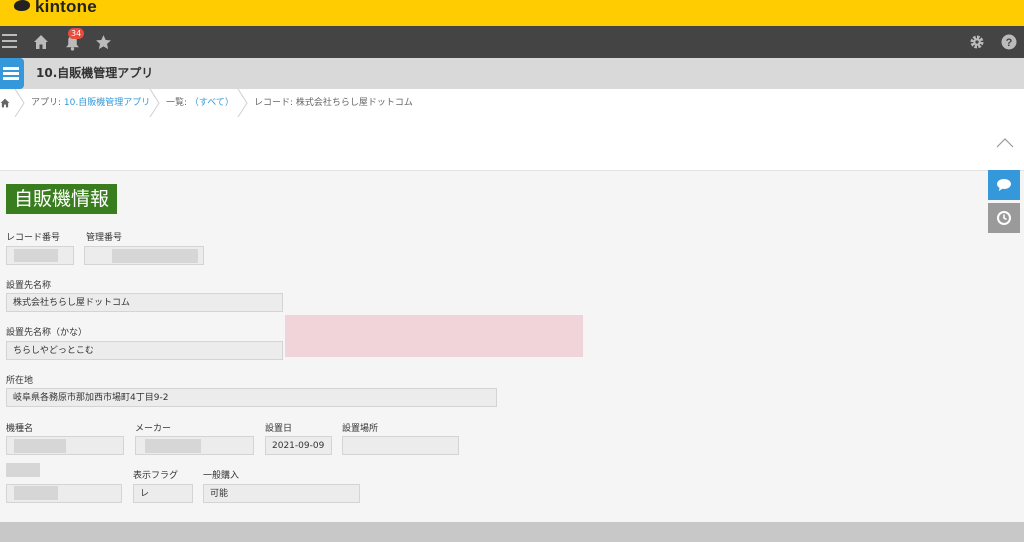 Image resolution: width=1024 pixels, height=542 pixels. I want to click on site-name-kana-label: 設置先名称（かな）, so click(47, 333).